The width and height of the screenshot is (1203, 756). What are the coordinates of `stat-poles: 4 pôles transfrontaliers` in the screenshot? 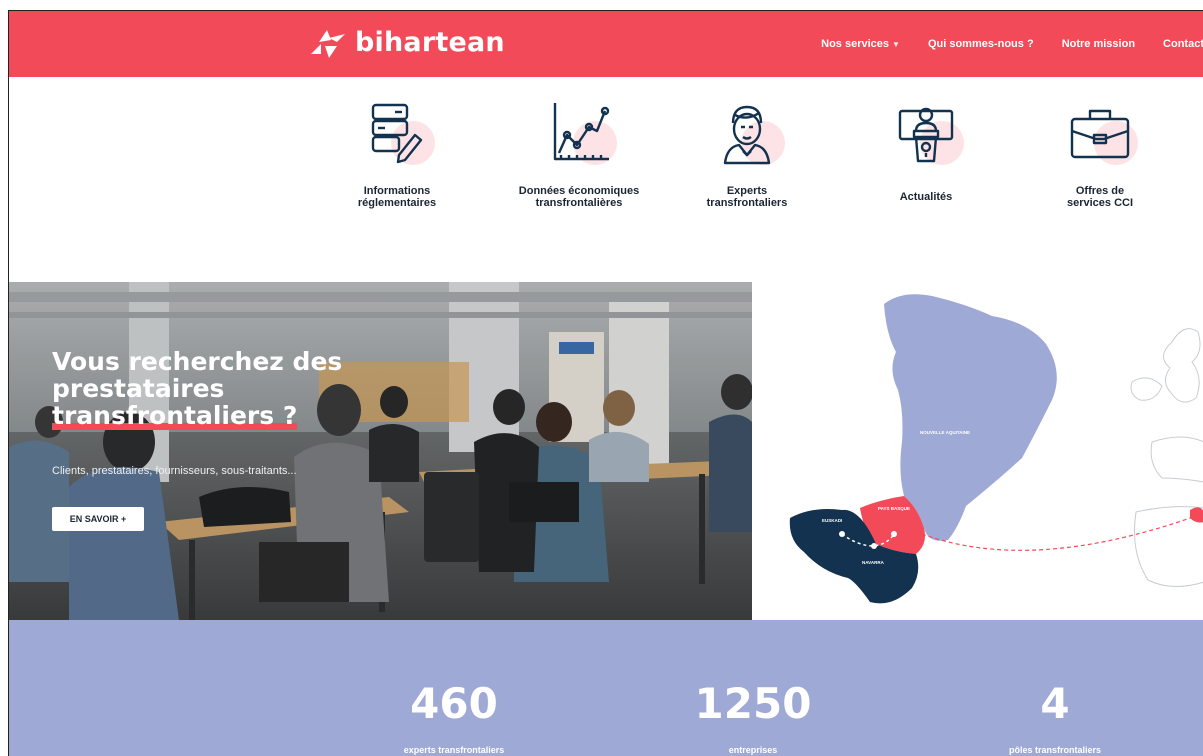 It's located at (1055, 717).